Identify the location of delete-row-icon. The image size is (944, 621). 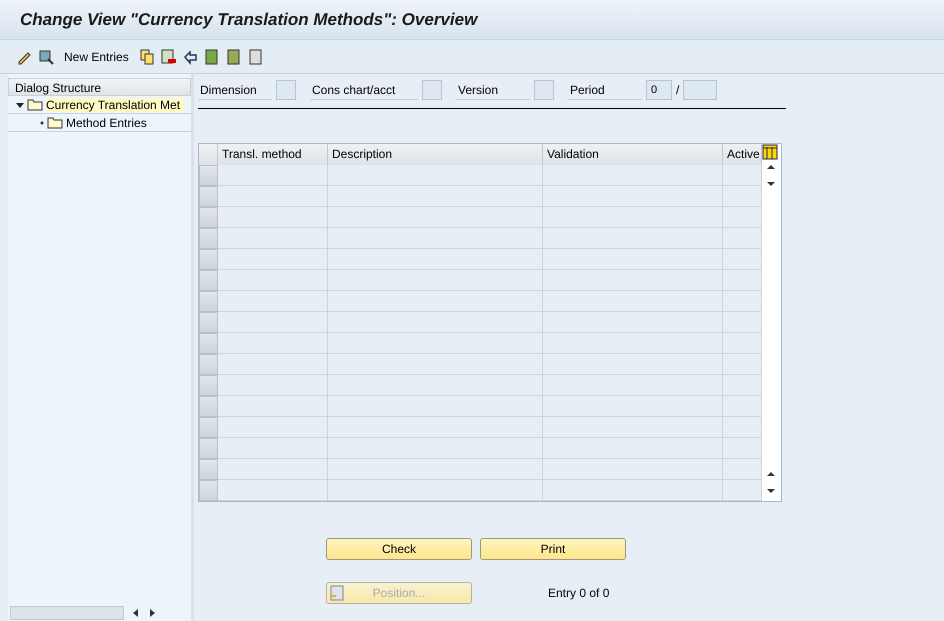
(168, 56).